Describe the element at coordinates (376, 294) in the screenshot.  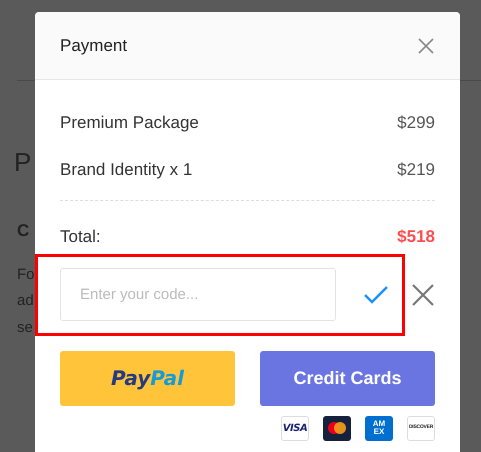
I see `checkmark-icon` at that location.